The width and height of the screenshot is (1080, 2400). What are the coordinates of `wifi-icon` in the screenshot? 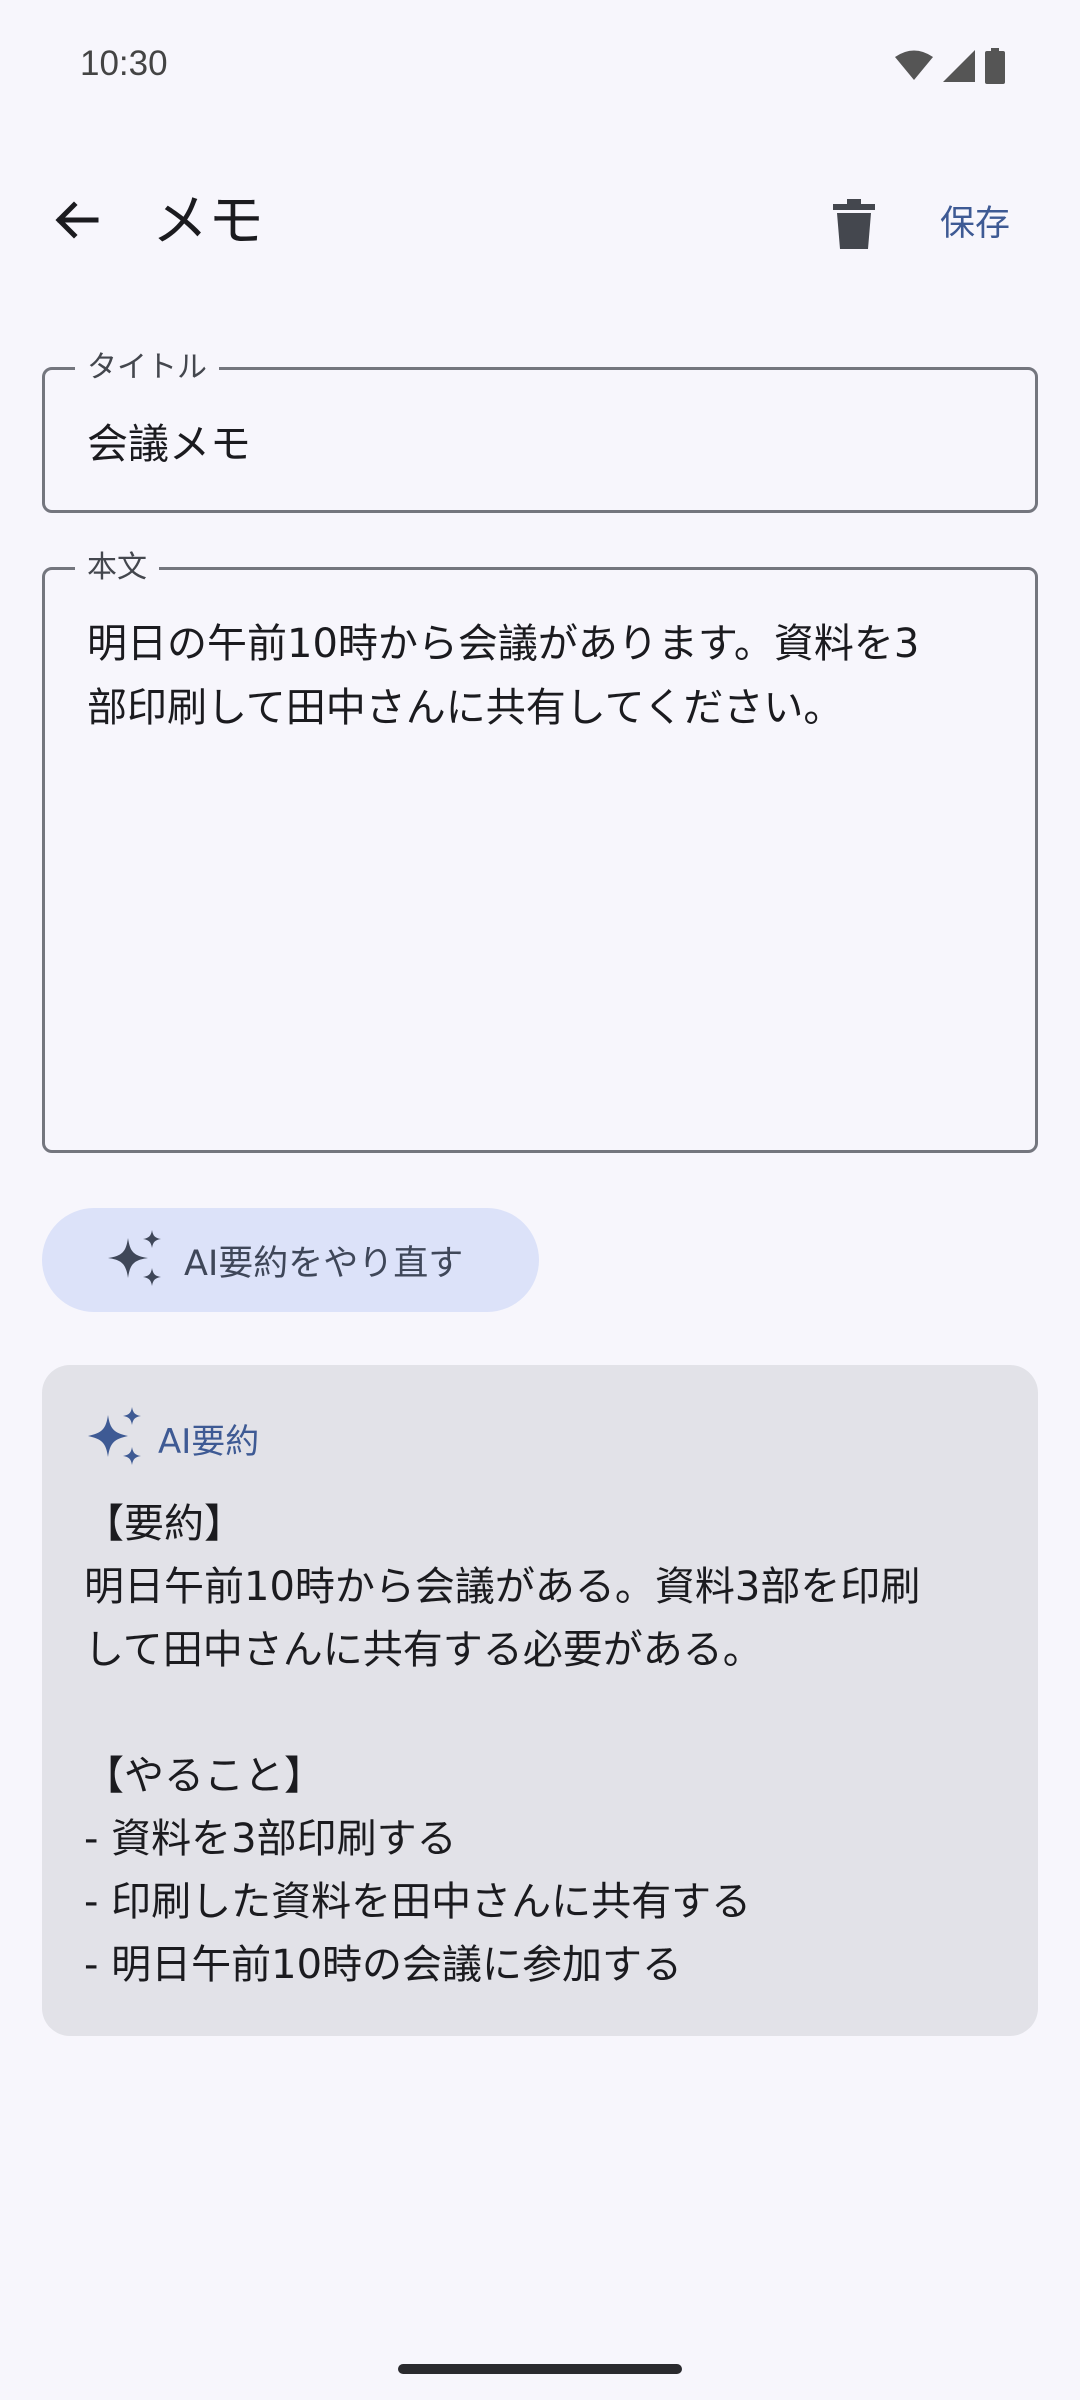 It's located at (914, 68).